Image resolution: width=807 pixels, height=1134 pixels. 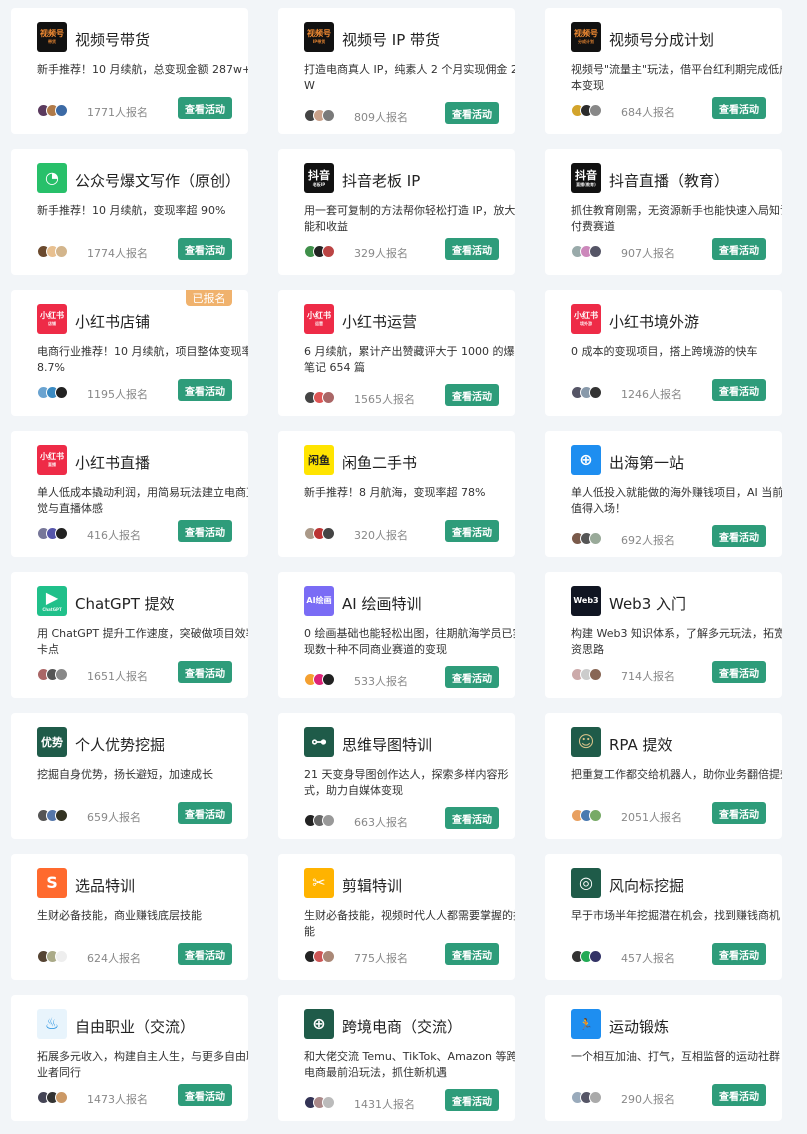 What do you see at coordinates (669, 181) in the screenshot?
I see `activity-title: 抖音直播（教育）` at bounding box center [669, 181].